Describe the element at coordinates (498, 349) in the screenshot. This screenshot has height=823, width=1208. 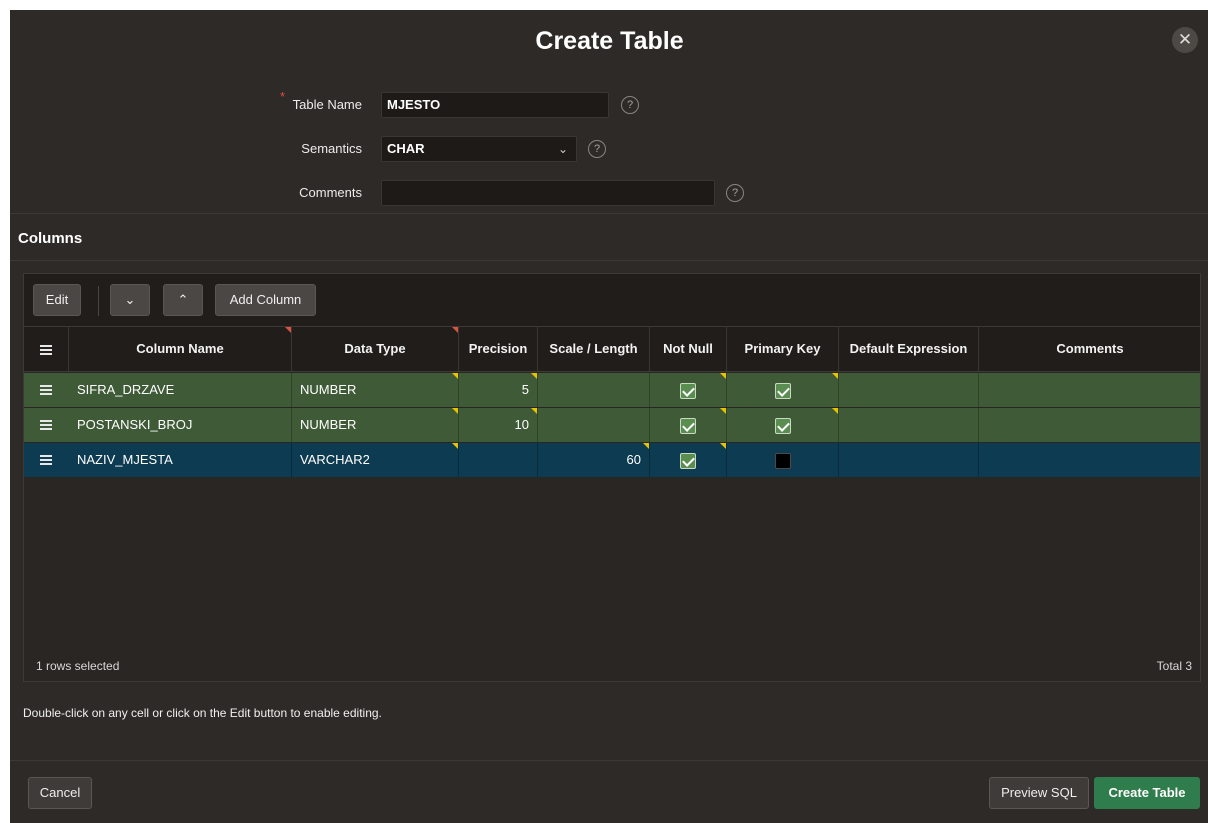
I see `header-precision: Precision` at that location.